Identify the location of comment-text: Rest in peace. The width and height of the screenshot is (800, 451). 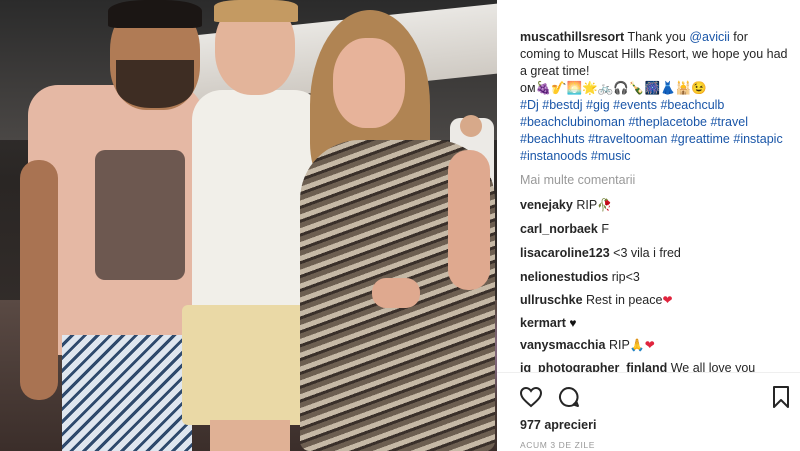
(624, 300).